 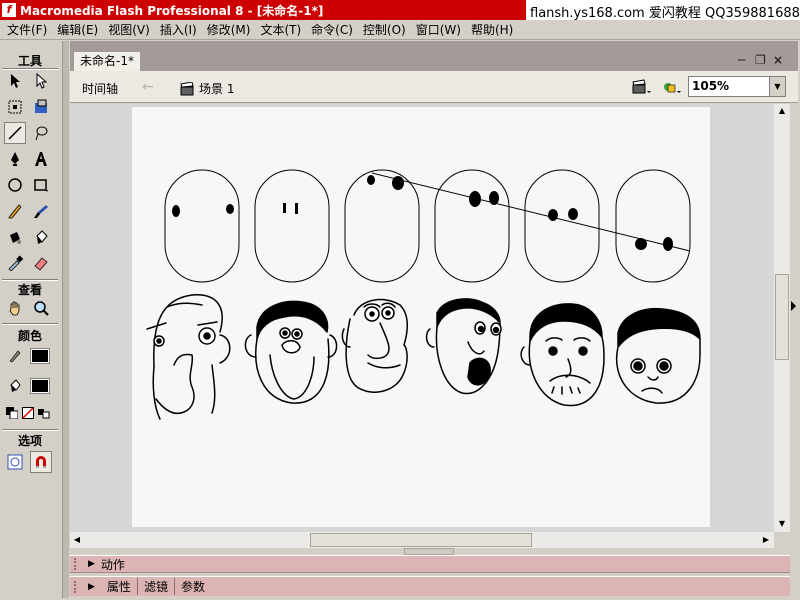 I want to click on scene-breadcrumb: 场景 1, so click(x=207, y=88).